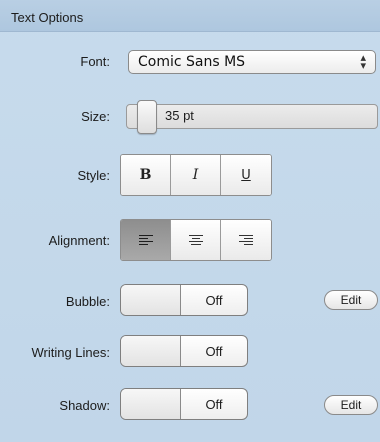  I want to click on bubble-toggle-knob, so click(151, 300).